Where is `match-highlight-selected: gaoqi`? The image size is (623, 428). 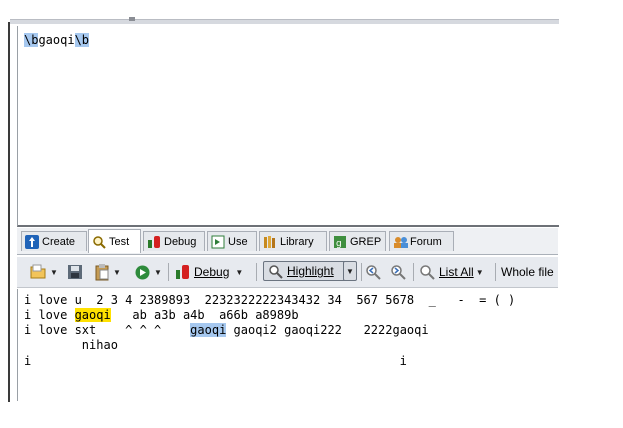 match-highlight-selected: gaoqi is located at coordinates (208, 330).